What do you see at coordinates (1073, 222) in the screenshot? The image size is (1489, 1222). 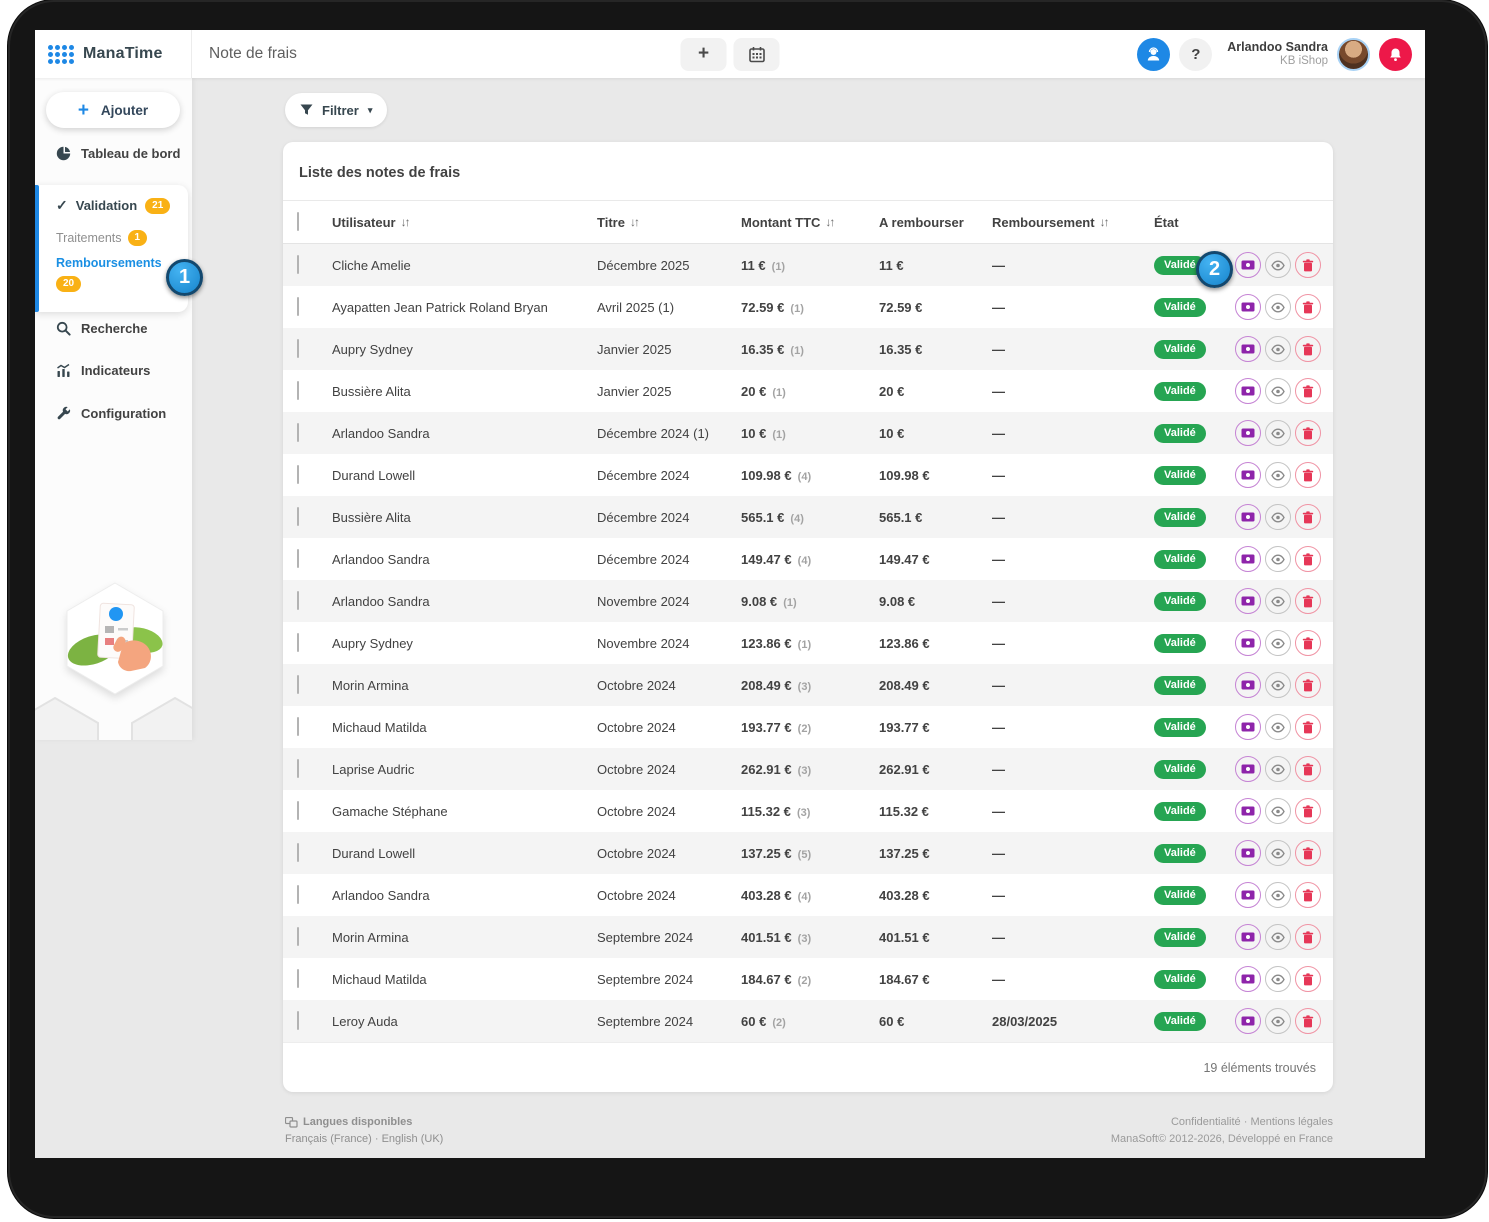 I see `column-header-reimbursement: Remboursement ↓↑` at bounding box center [1073, 222].